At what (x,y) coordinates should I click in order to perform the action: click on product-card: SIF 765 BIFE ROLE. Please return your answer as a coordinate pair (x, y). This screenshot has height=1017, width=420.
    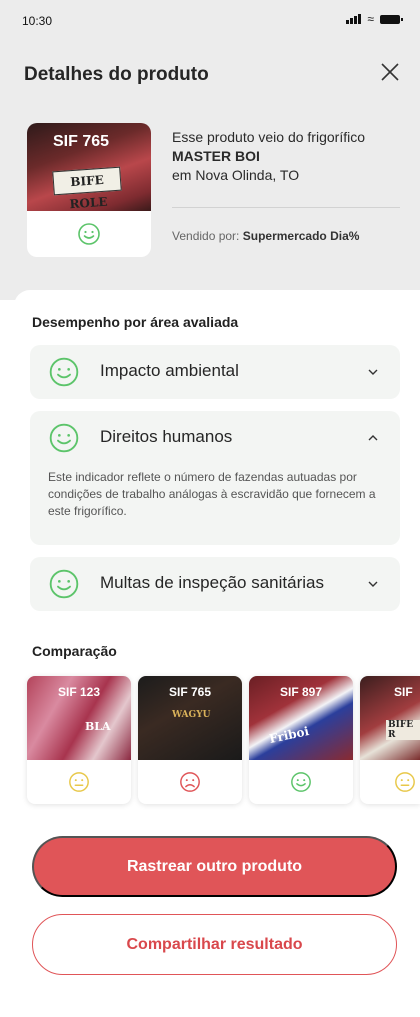
    Looking at the image, I should click on (89, 190).